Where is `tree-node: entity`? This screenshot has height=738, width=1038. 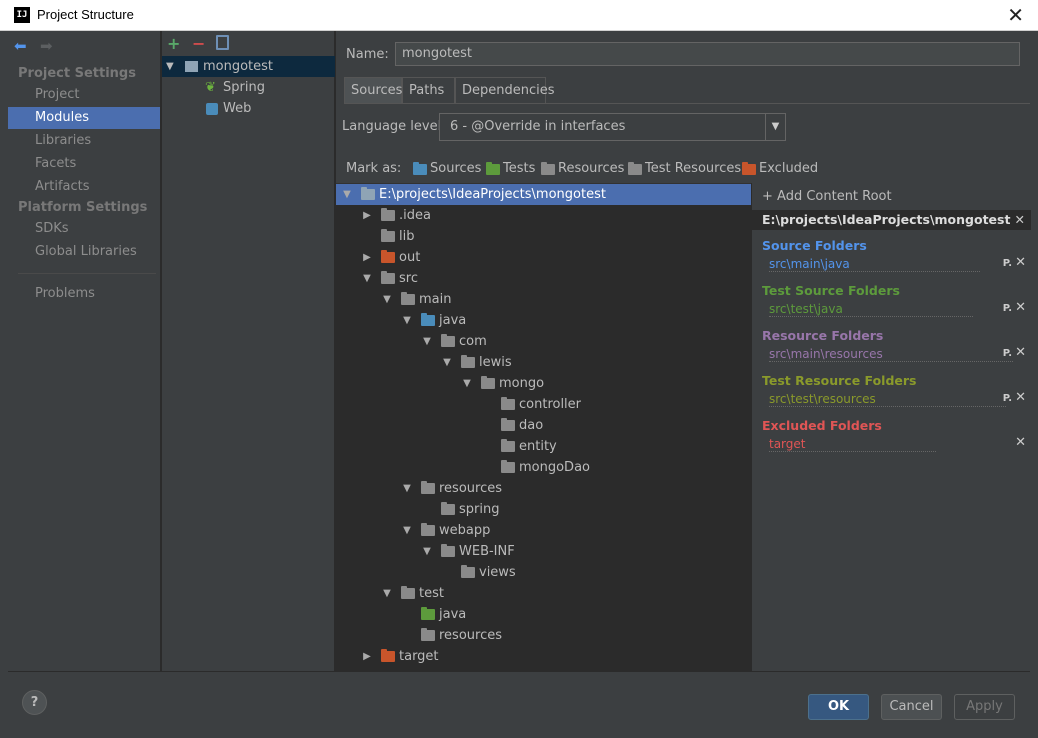 tree-node: entity is located at coordinates (543, 446).